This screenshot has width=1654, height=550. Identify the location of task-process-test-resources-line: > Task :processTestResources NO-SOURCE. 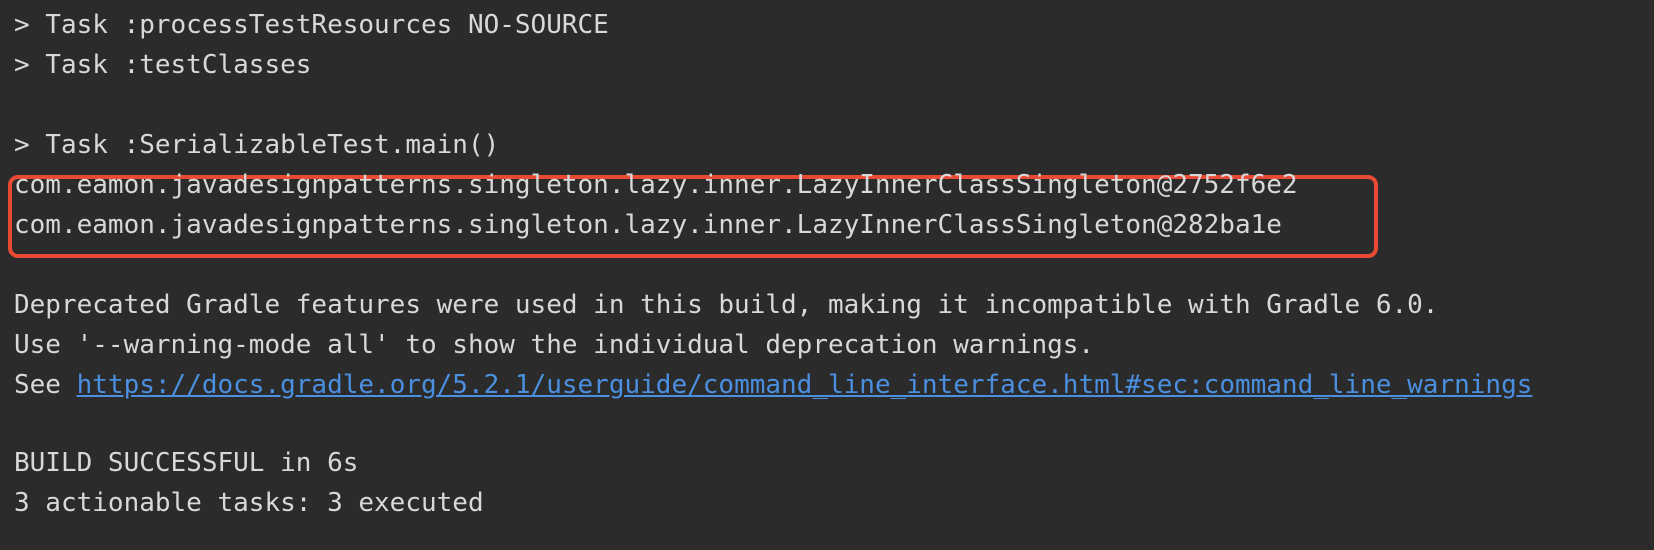
(311, 25).